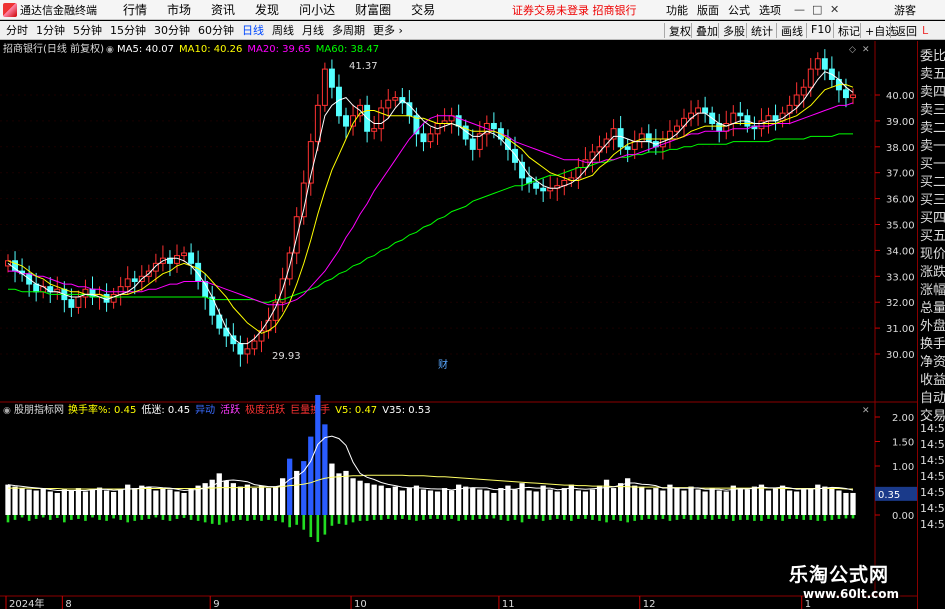  What do you see at coordinates (26, 603) in the screenshot?
I see `date-label: 2024年` at bounding box center [26, 603].